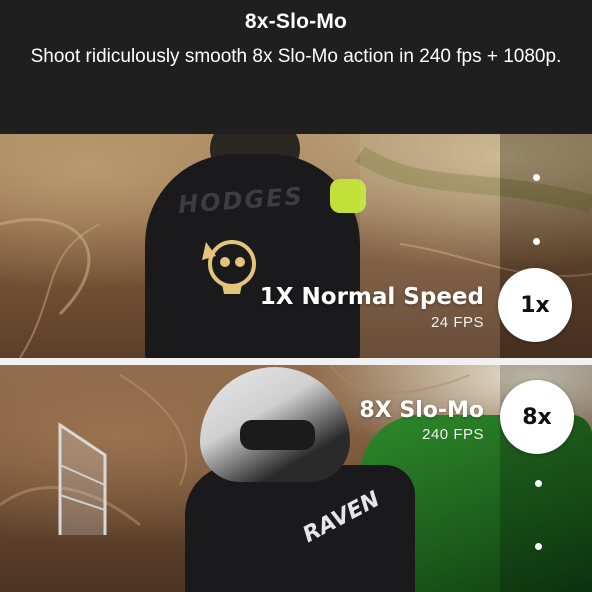 The image size is (592, 592). I want to click on skull-logo-icon, so click(229, 267).